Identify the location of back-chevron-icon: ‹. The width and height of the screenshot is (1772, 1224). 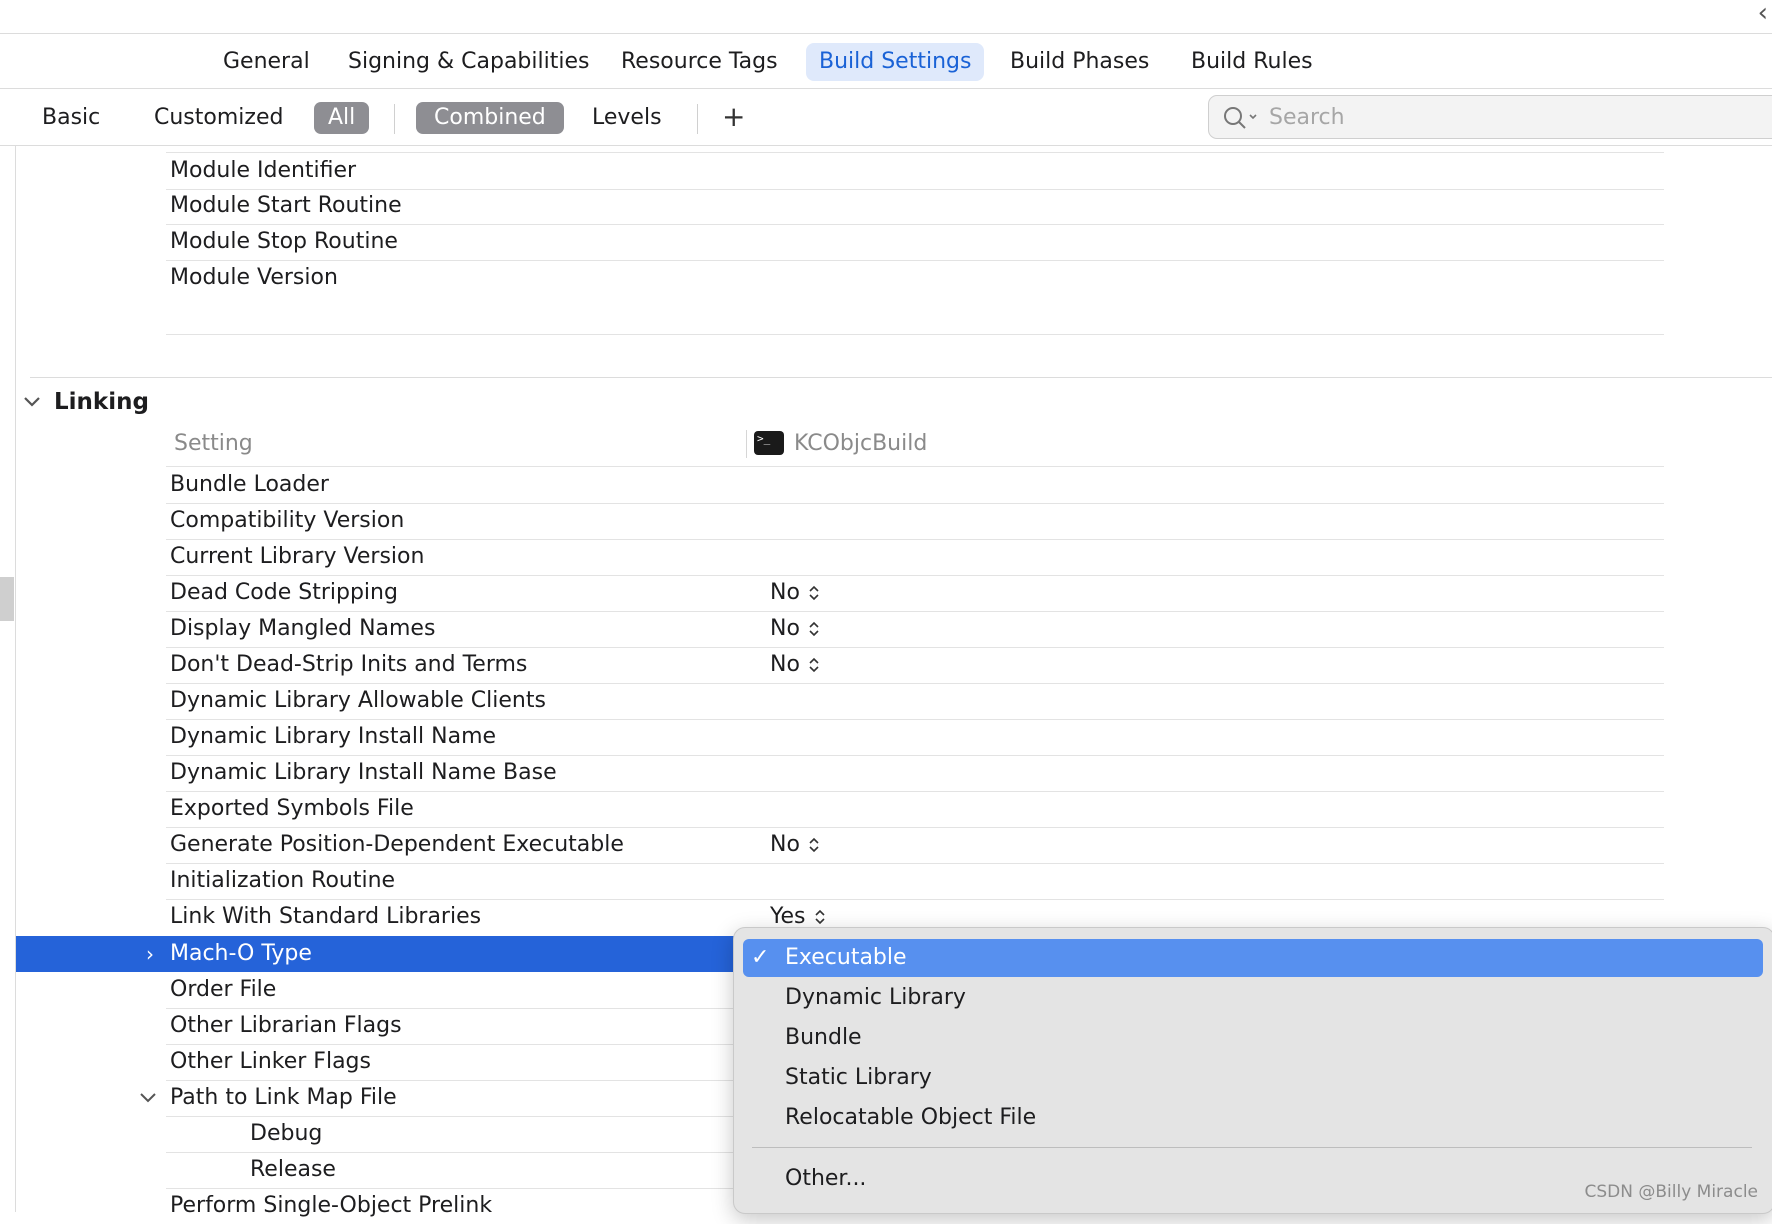
(1763, 14).